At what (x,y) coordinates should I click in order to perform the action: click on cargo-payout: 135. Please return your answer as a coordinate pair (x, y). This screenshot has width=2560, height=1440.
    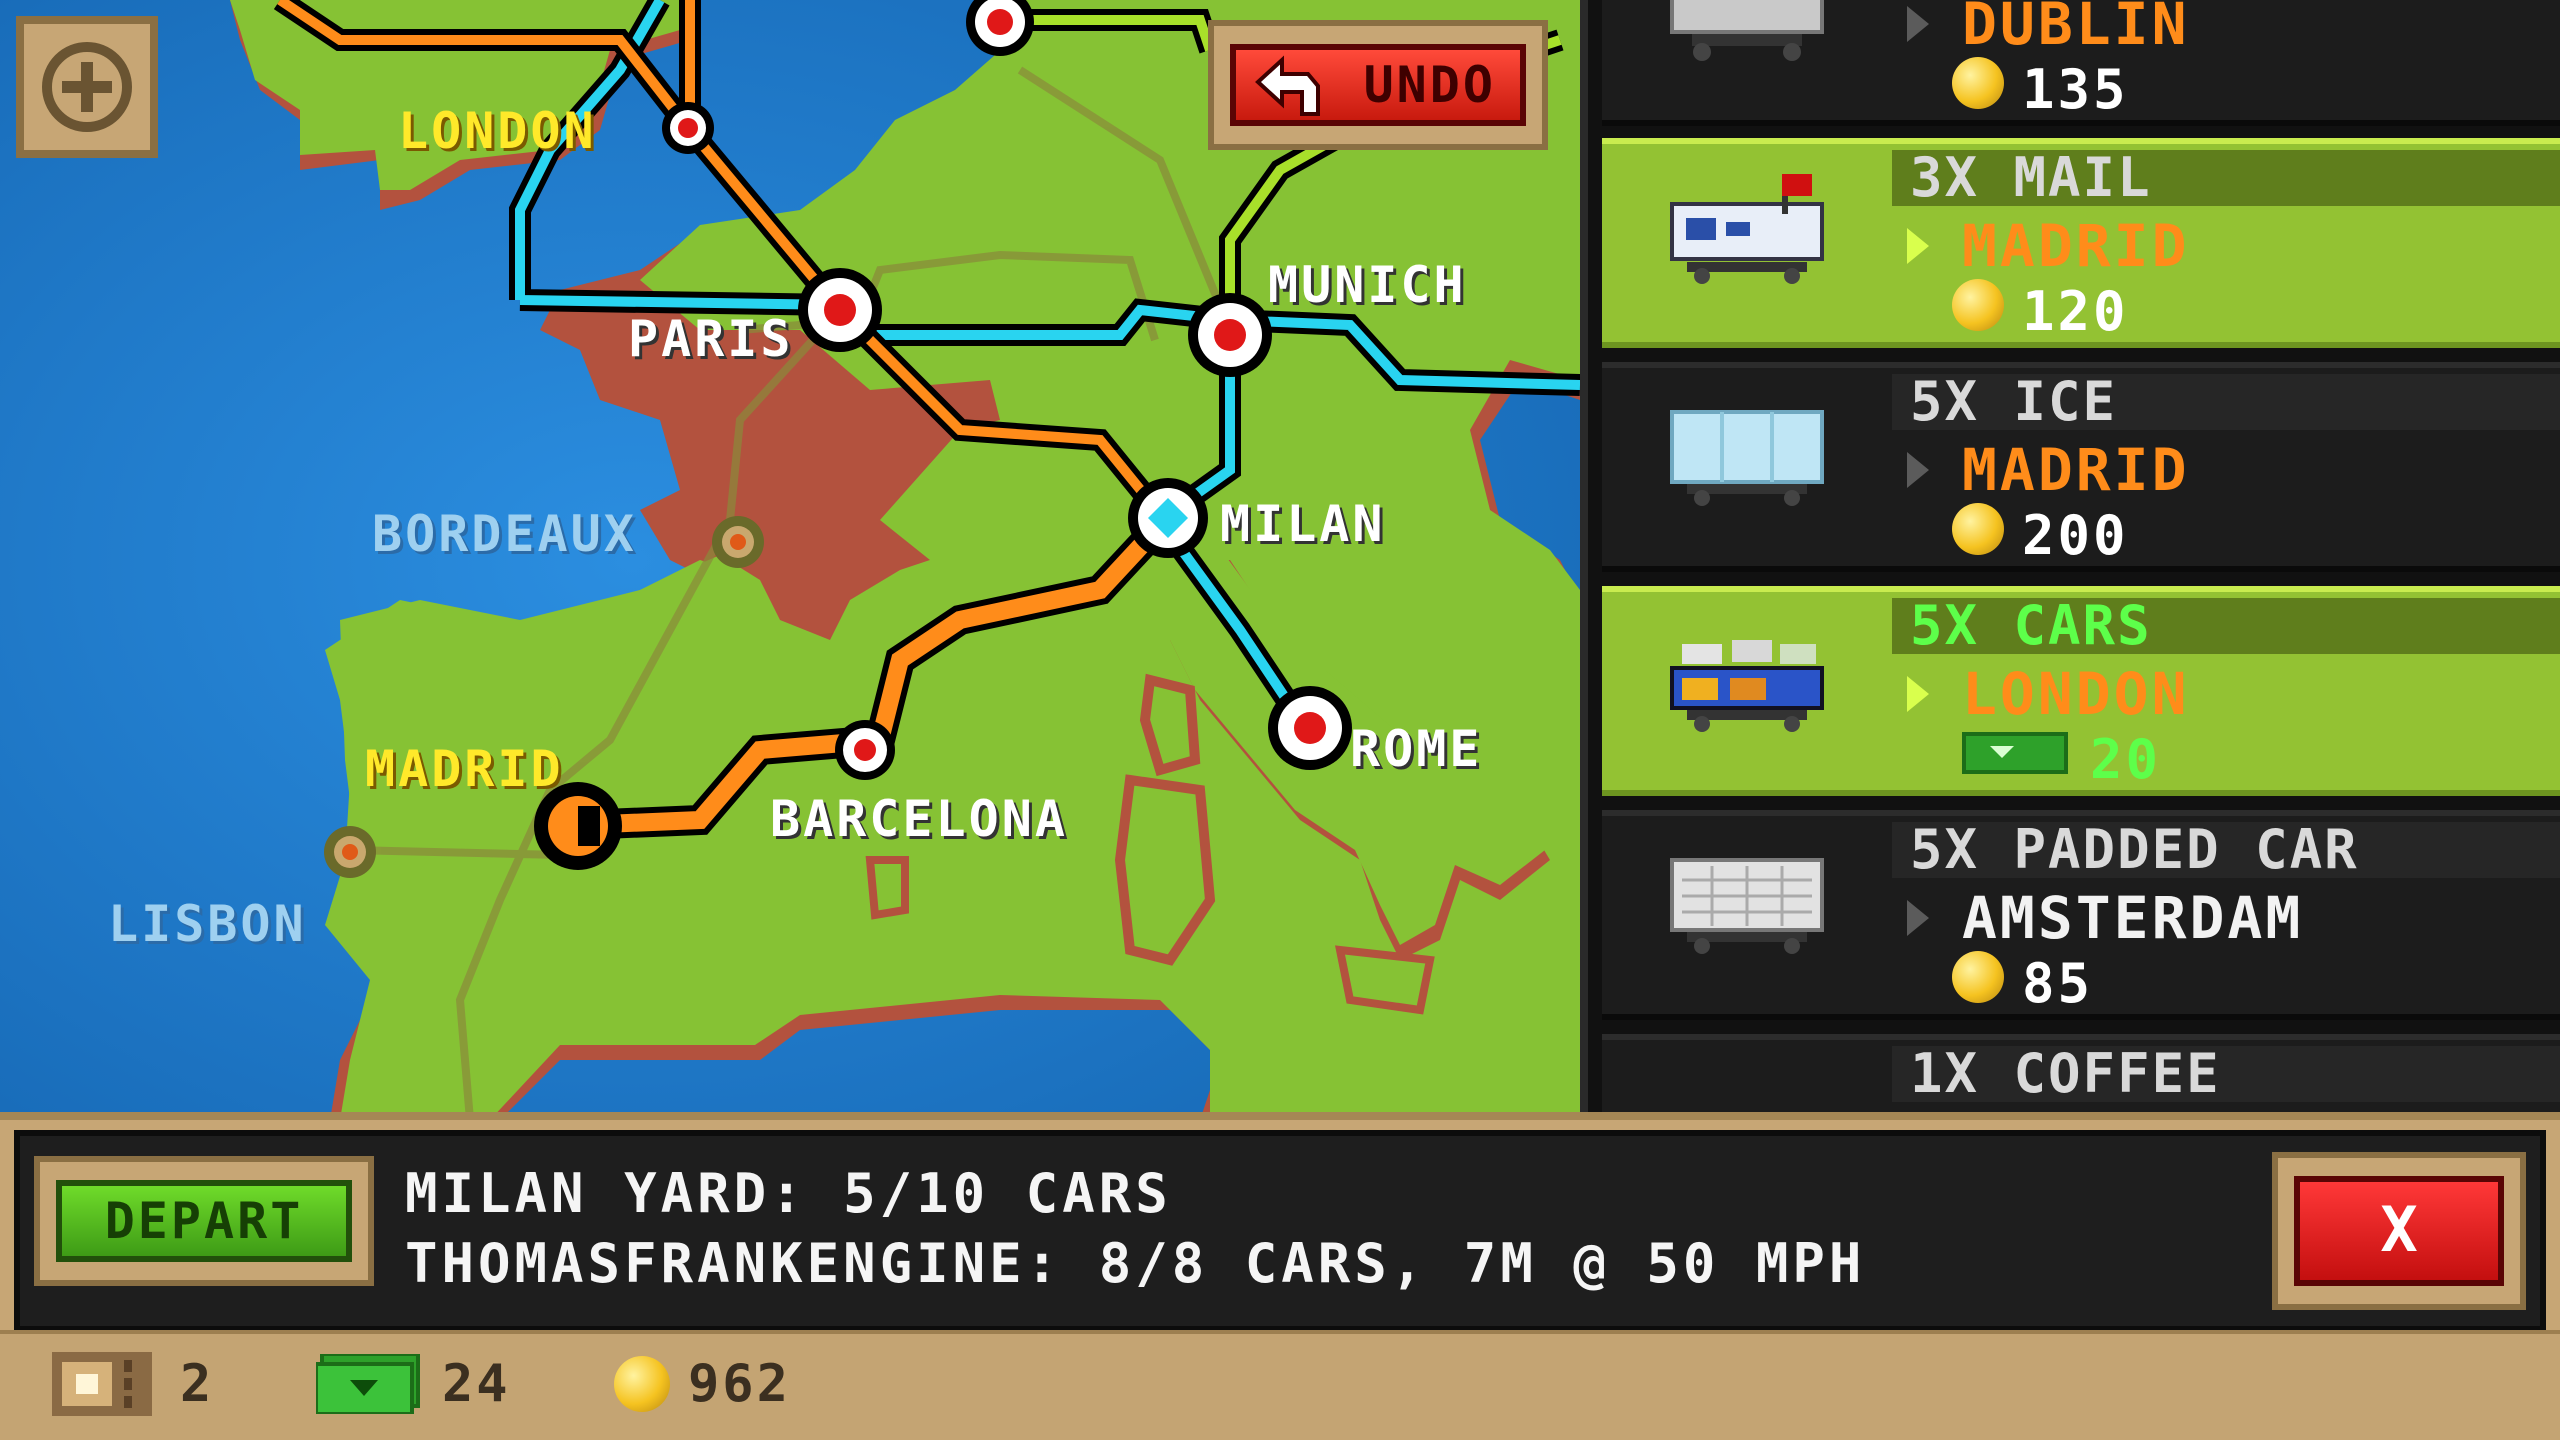
    Looking at the image, I should click on (2075, 89).